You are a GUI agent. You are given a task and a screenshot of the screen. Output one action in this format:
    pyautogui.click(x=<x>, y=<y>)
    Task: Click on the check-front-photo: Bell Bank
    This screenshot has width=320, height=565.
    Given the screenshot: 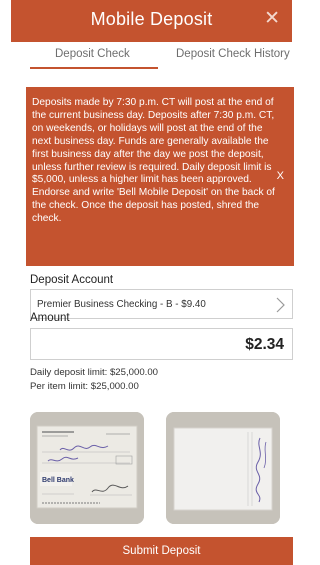 What is the action you would take?
    pyautogui.click(x=87, y=468)
    